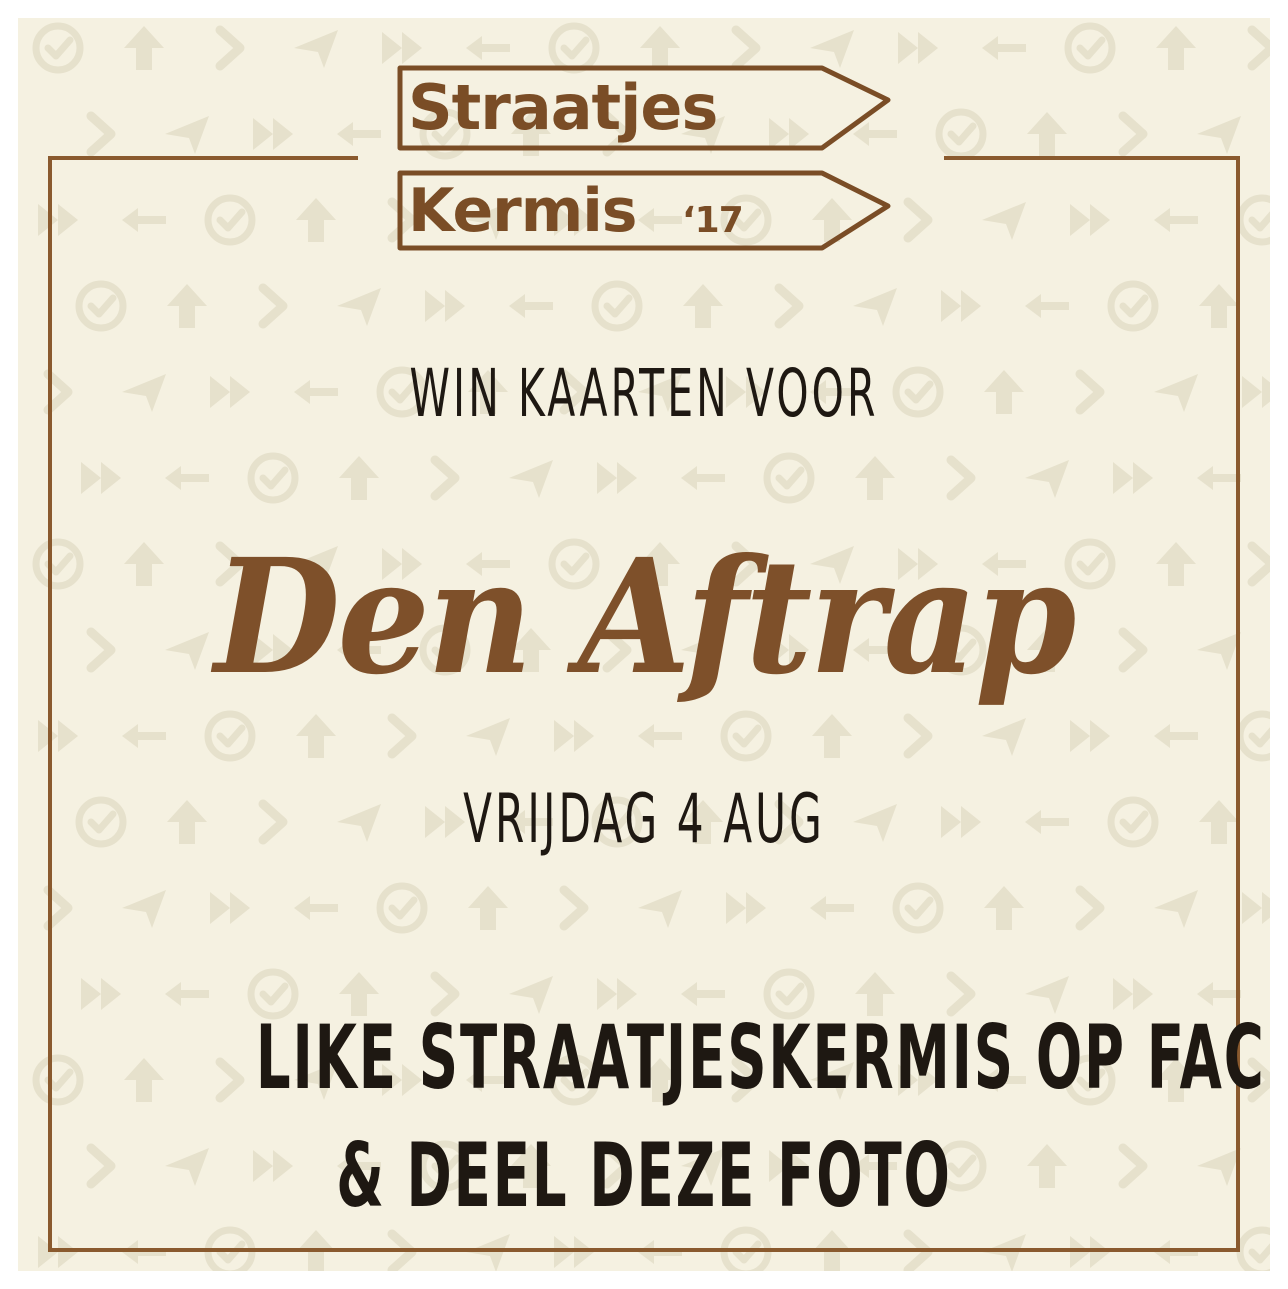  Describe the element at coordinates (762, 1057) in the screenshot. I see `cta-like-facebook: LIKE STRAATJESKERMIS OP FACEBOOK` at that location.